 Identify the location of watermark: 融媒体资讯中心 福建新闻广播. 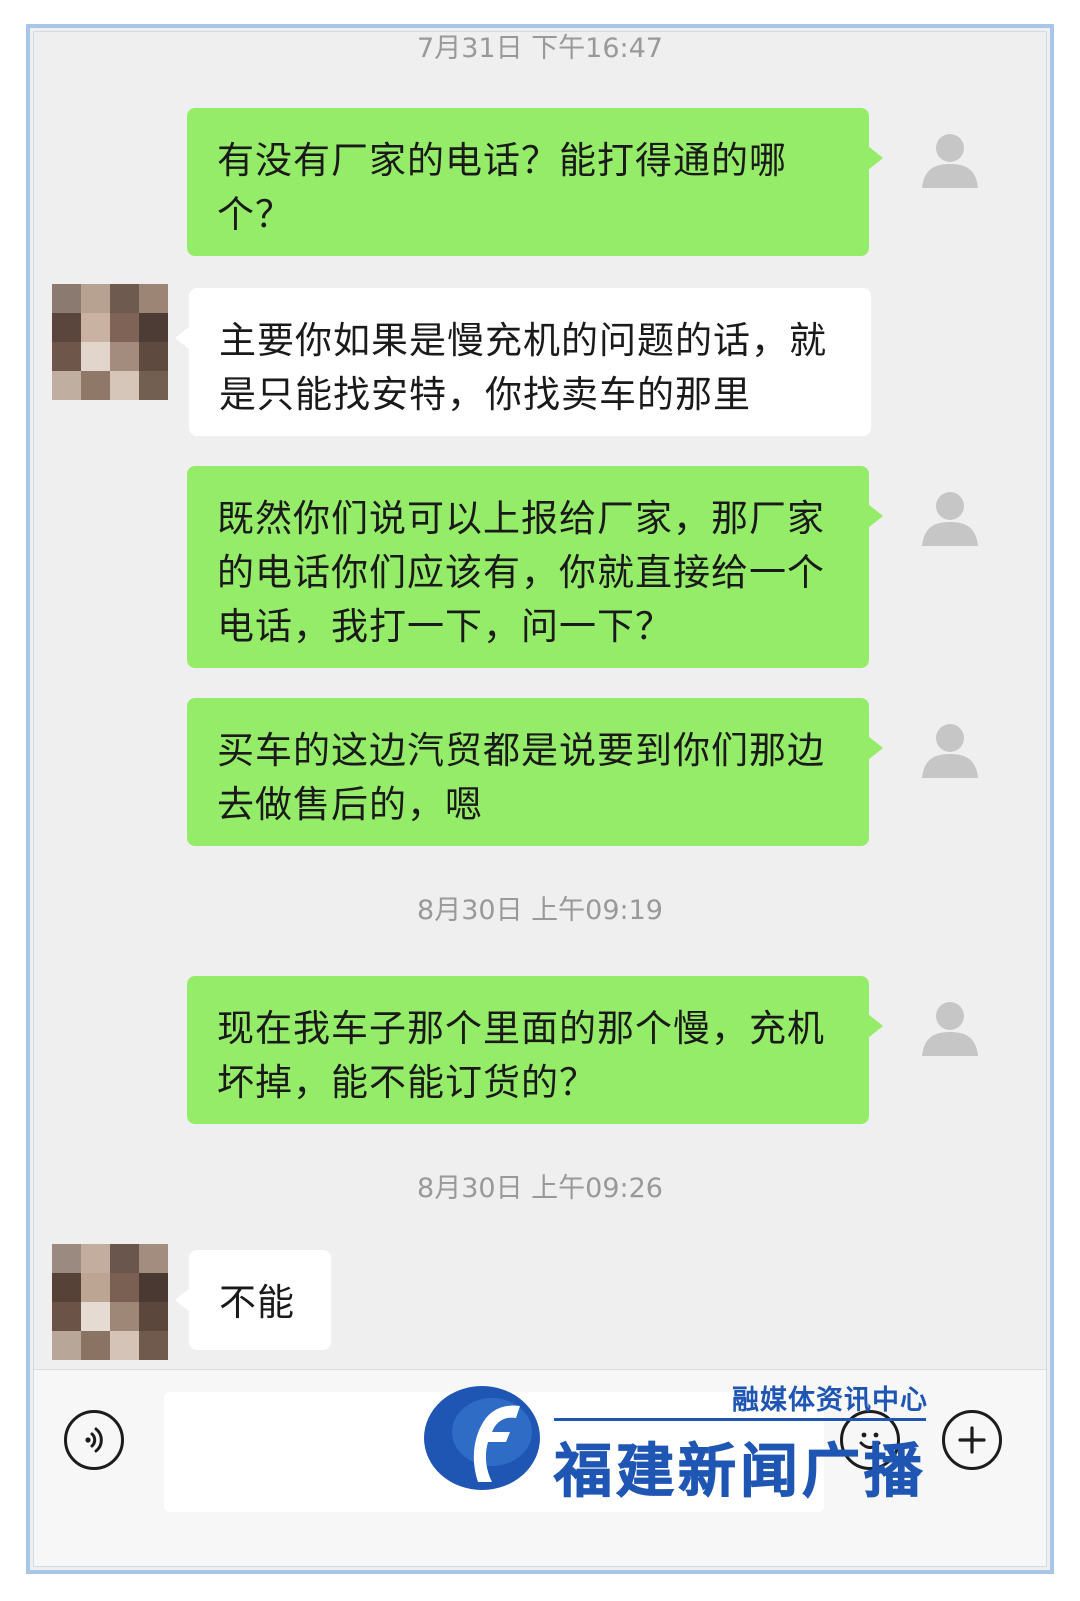
(720, 1439).